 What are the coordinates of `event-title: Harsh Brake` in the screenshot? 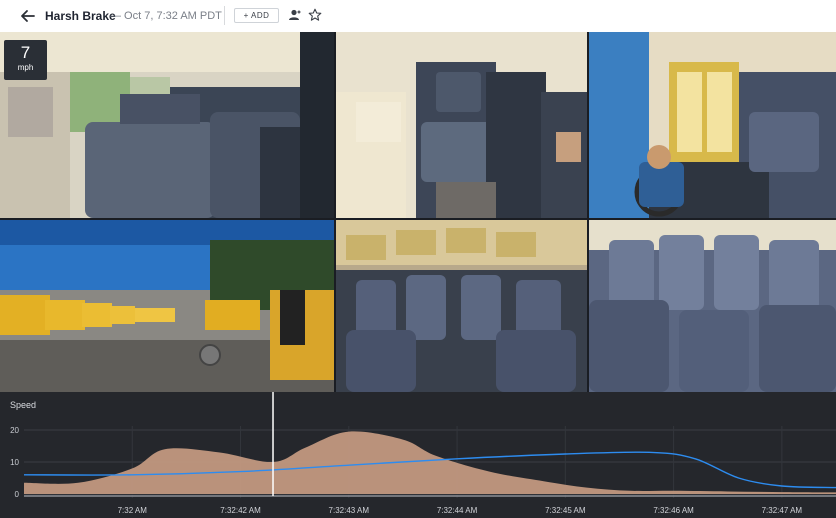 It's located at (80, 16).